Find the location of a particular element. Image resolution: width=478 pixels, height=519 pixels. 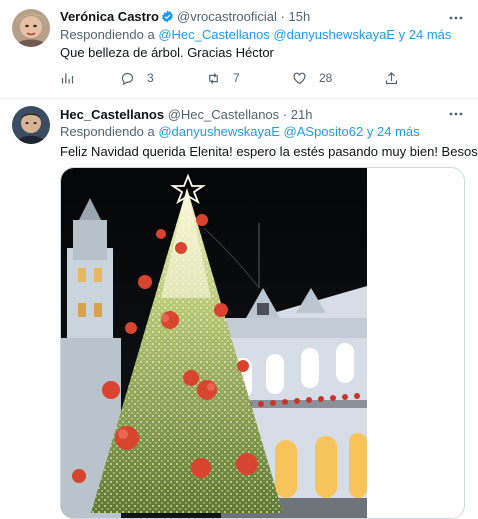

reply-button: 3 is located at coordinates (137, 78).